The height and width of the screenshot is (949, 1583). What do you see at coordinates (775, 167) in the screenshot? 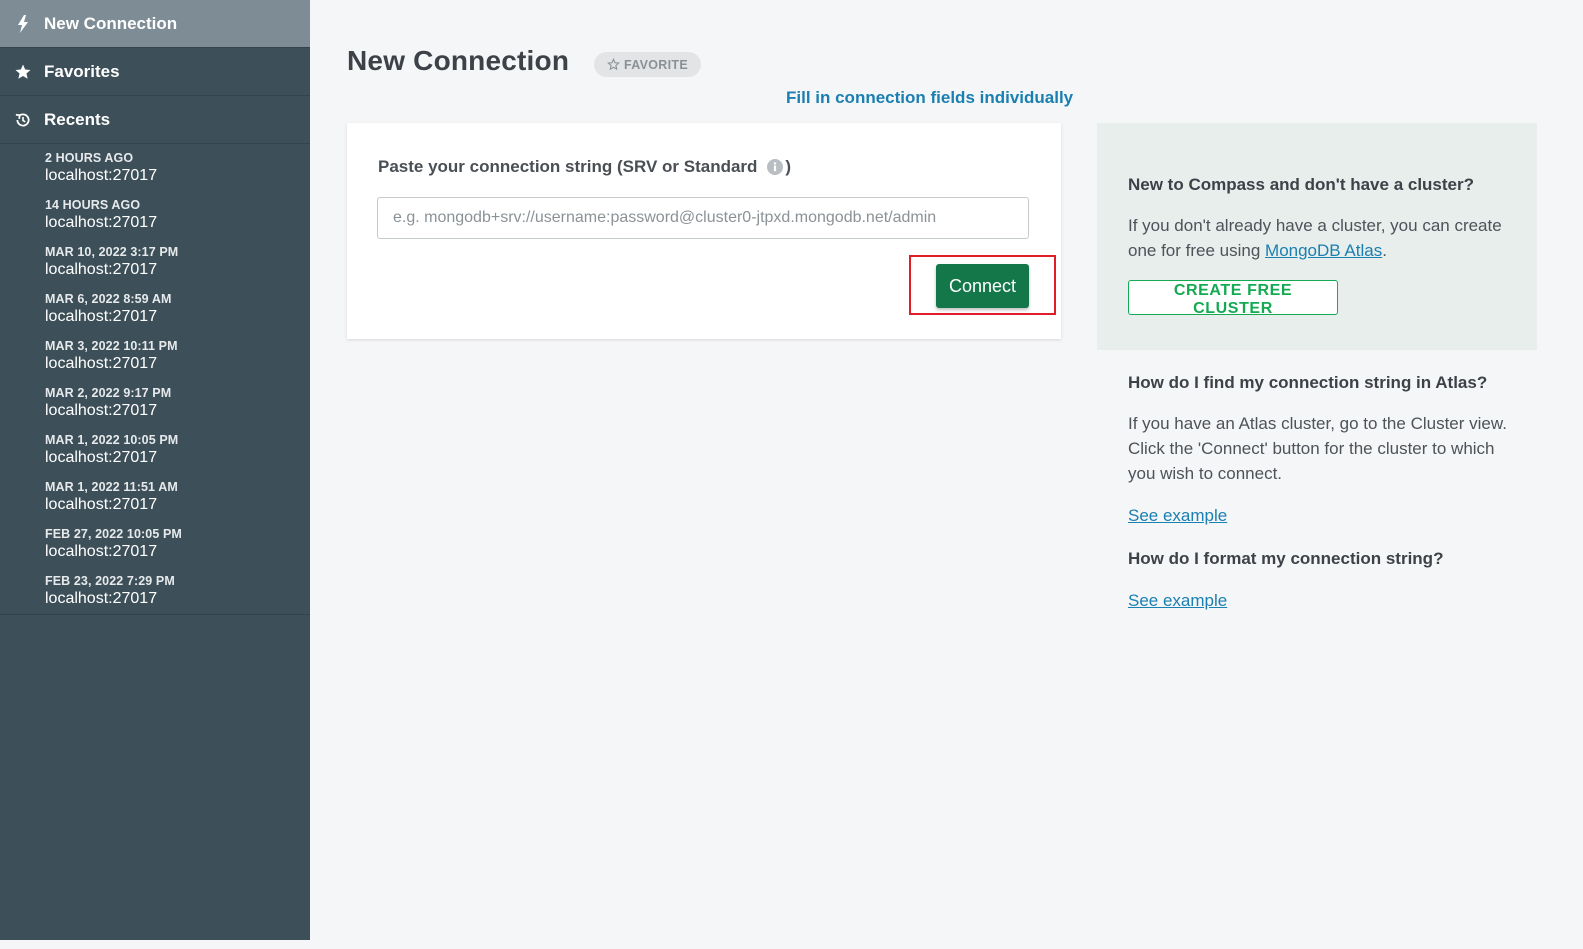
I see `info-icon` at bounding box center [775, 167].